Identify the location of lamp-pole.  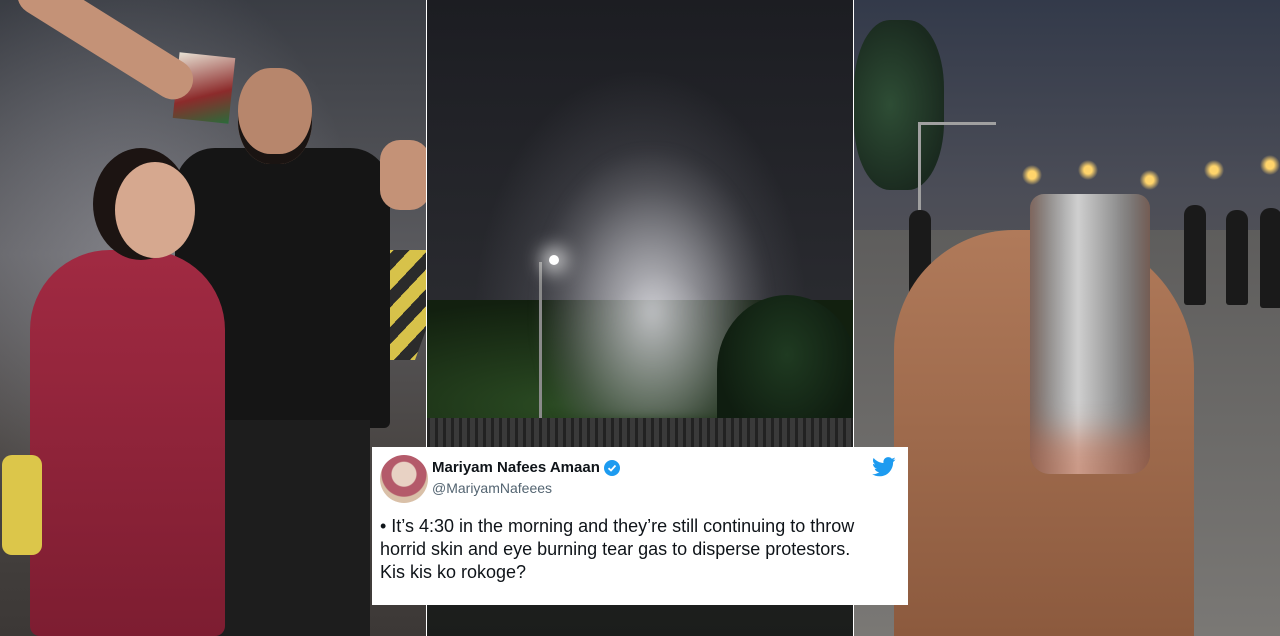
(540, 352).